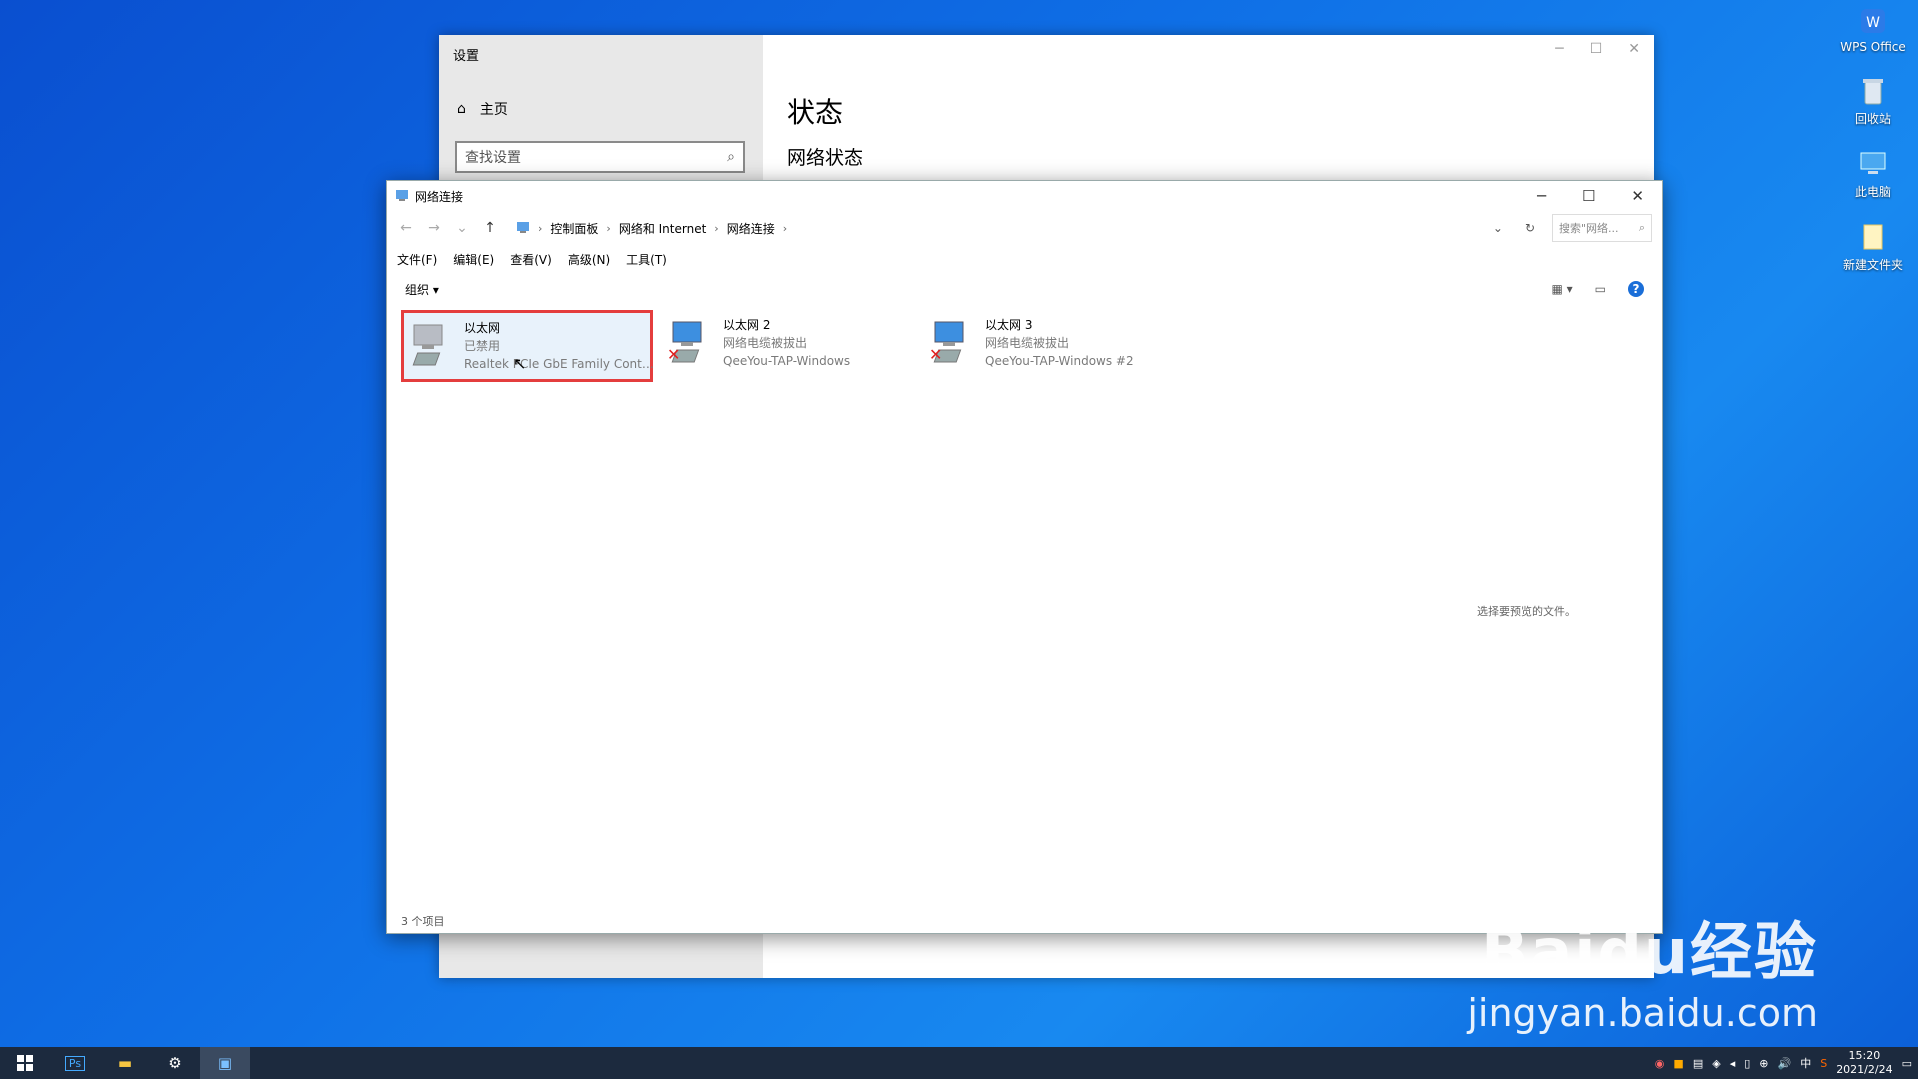  What do you see at coordinates (1561, 289) in the screenshot?
I see `view-options-icon: ▦ ▾` at bounding box center [1561, 289].